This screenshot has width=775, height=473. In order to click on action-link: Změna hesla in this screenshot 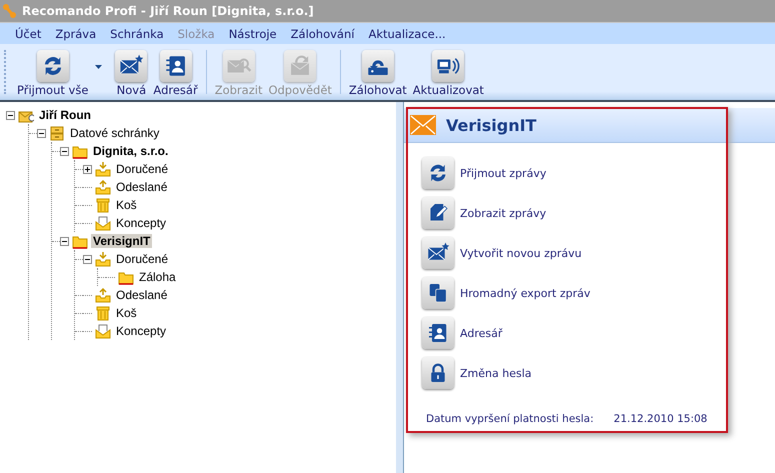, I will do `click(496, 373)`.